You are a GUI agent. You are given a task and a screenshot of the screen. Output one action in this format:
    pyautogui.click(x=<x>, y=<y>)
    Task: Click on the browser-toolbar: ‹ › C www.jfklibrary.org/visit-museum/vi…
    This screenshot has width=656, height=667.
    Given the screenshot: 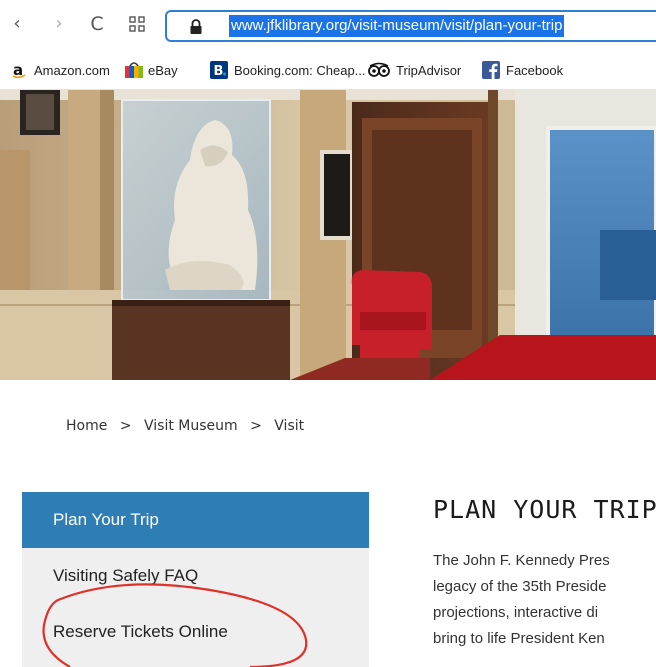 What is the action you would take?
    pyautogui.click(x=328, y=26)
    